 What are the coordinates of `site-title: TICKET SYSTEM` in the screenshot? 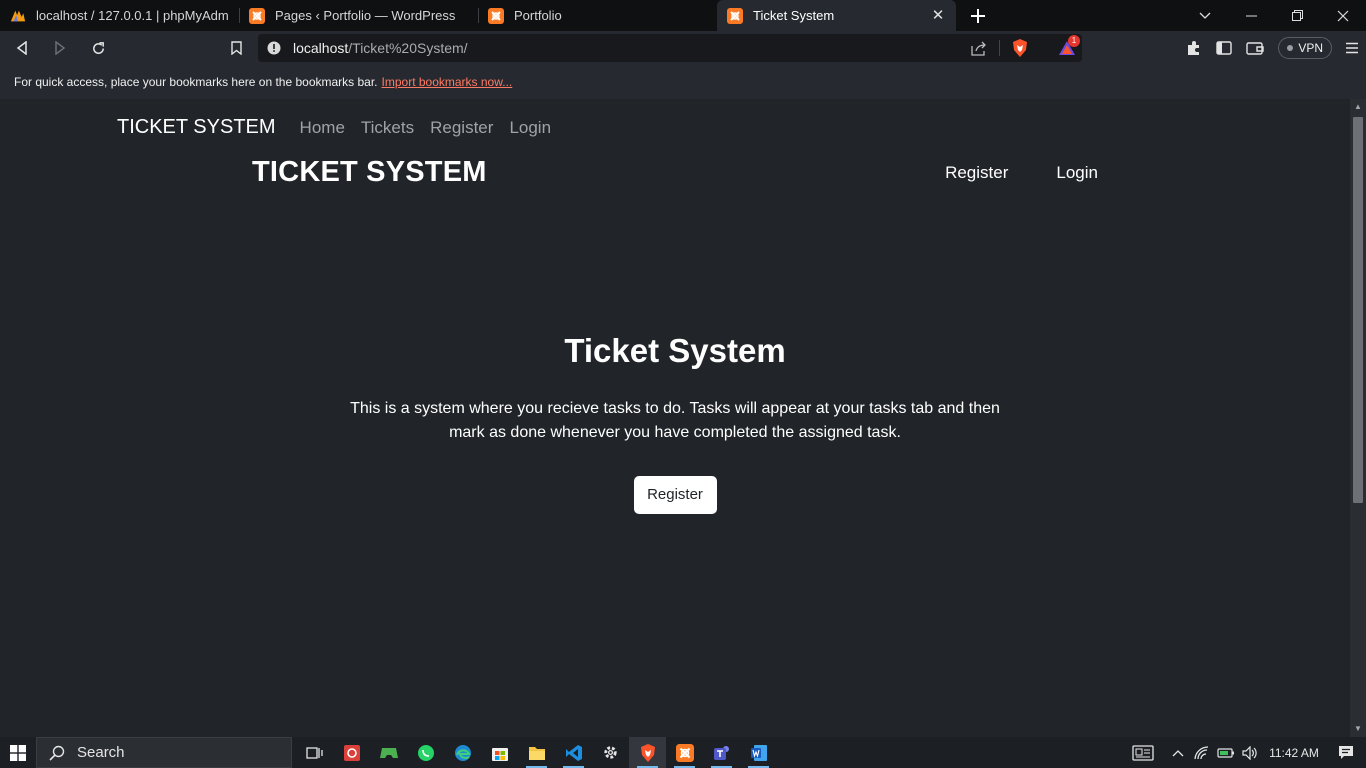 It's located at (369, 172).